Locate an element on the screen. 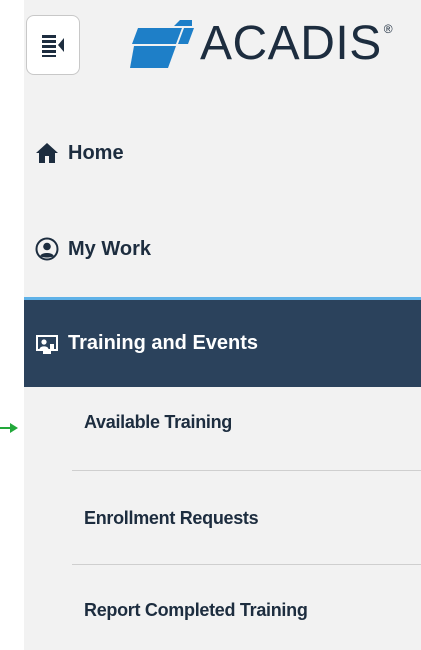 The width and height of the screenshot is (421, 650). acadis-logo-icon is located at coordinates (162, 44).